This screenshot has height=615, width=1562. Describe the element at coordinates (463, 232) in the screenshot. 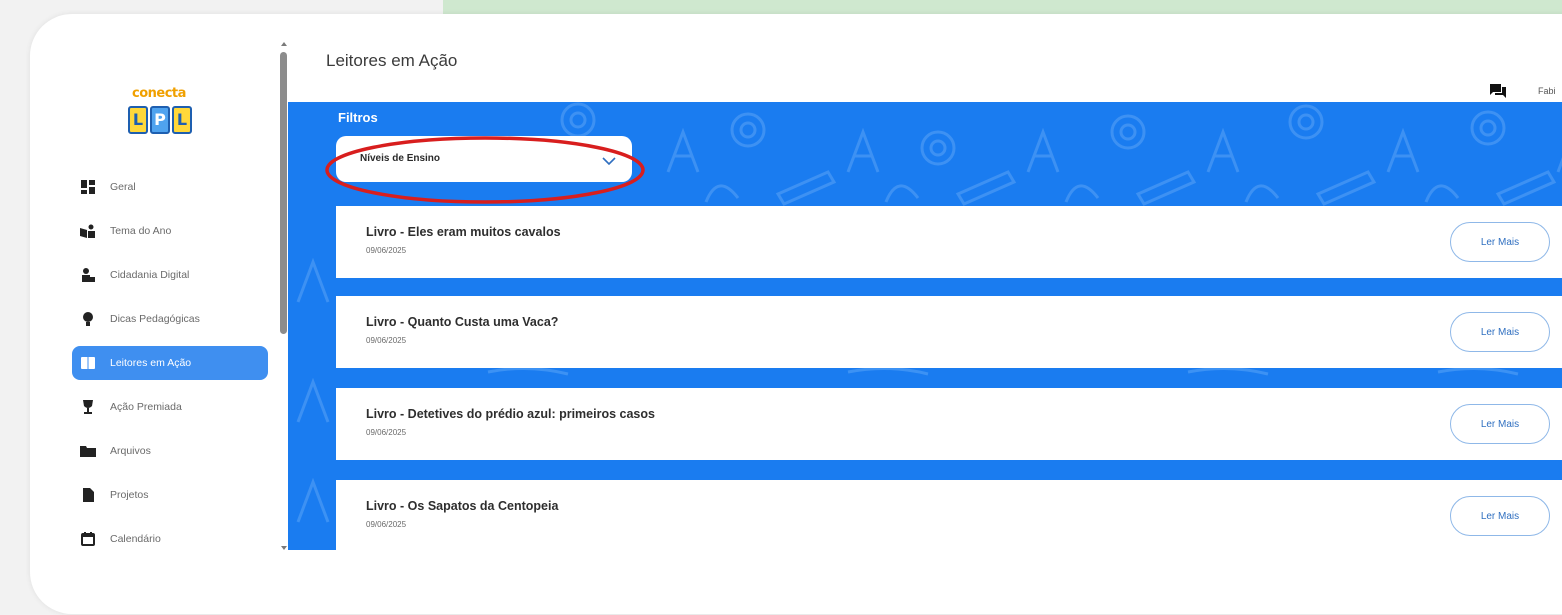

I see `book-title: Livro - Eles eram muitos cavalos` at that location.